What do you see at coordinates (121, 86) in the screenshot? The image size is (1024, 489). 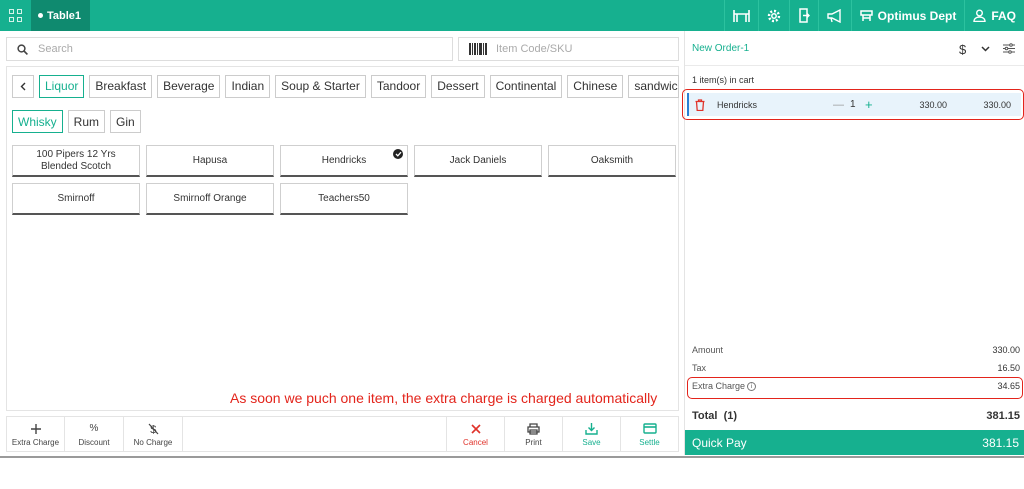 I see `category-tab-breakfast: Breakfast` at bounding box center [121, 86].